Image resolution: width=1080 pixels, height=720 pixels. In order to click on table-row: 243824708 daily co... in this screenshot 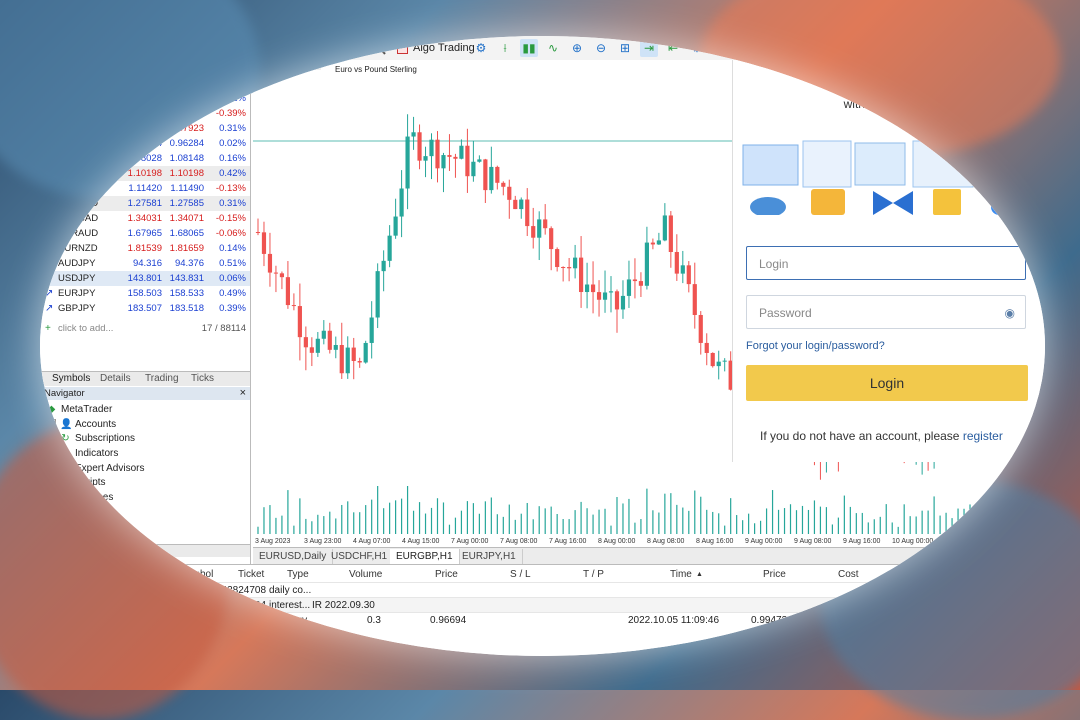, I will do `click(542, 590)`.